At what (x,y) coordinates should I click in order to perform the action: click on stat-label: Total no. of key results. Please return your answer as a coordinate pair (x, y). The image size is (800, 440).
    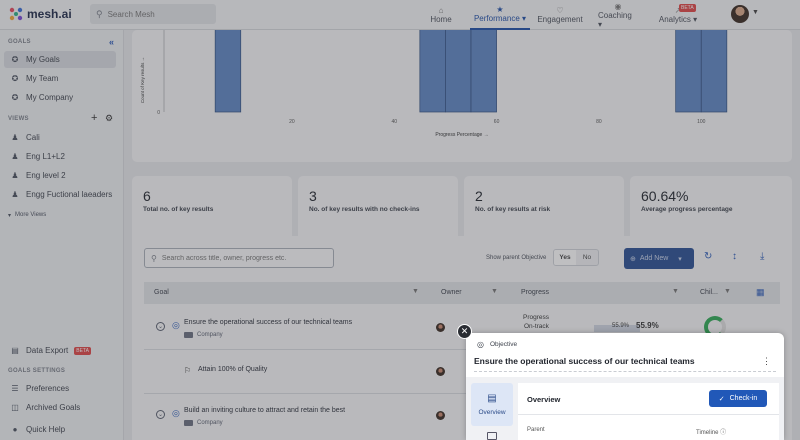
    Looking at the image, I should click on (178, 209).